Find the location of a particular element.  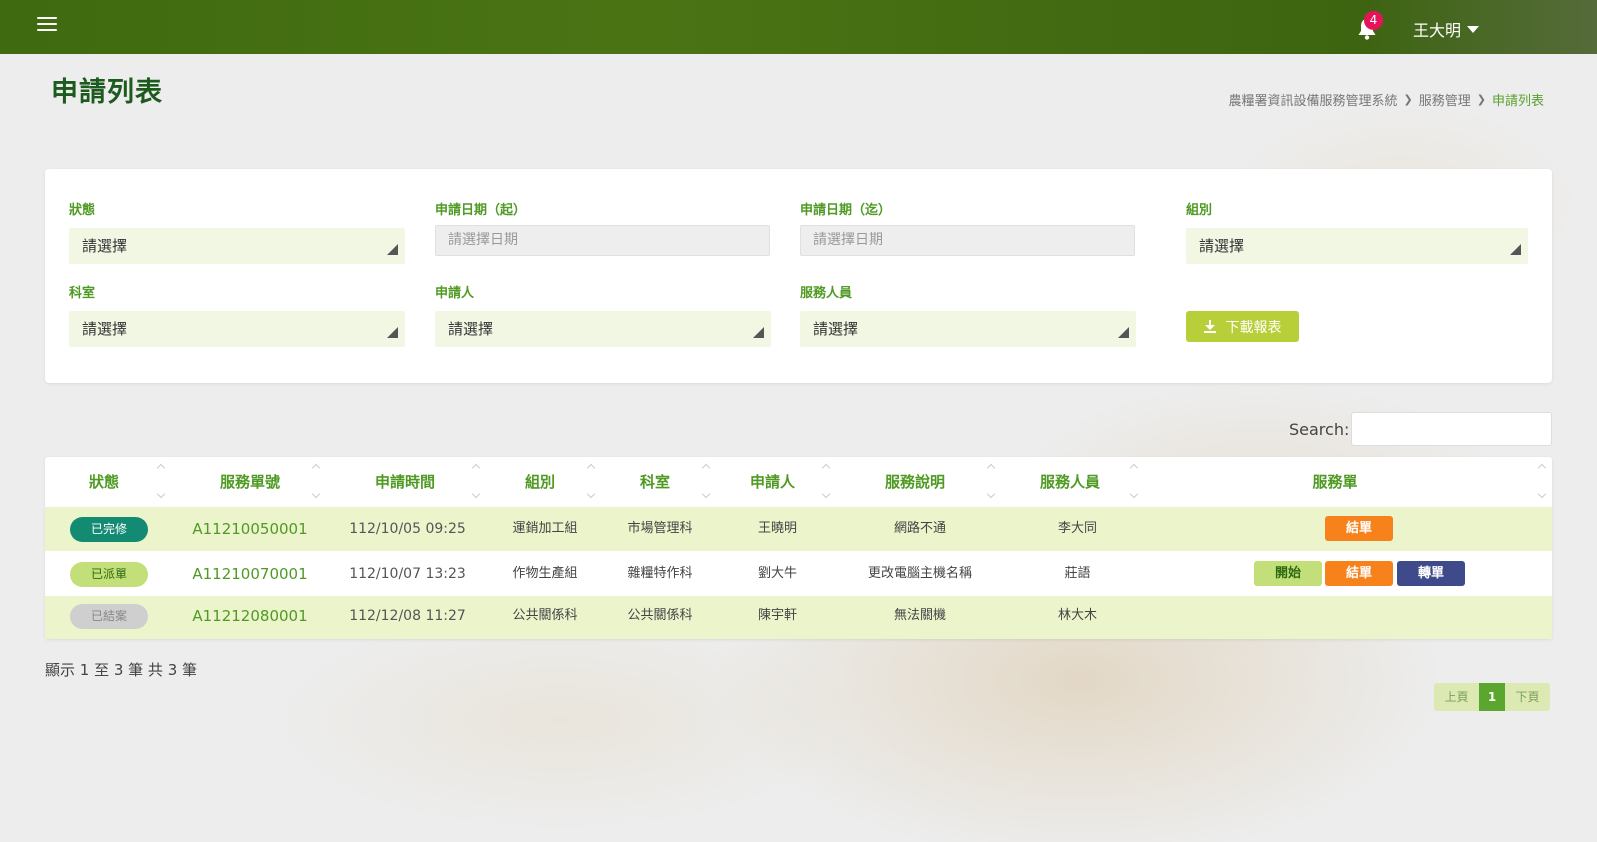

table-header: 狀態 服務單號 申請時間 組別 科室 申請人 服務說明 服務人員 服務單 is located at coordinates (798, 482).